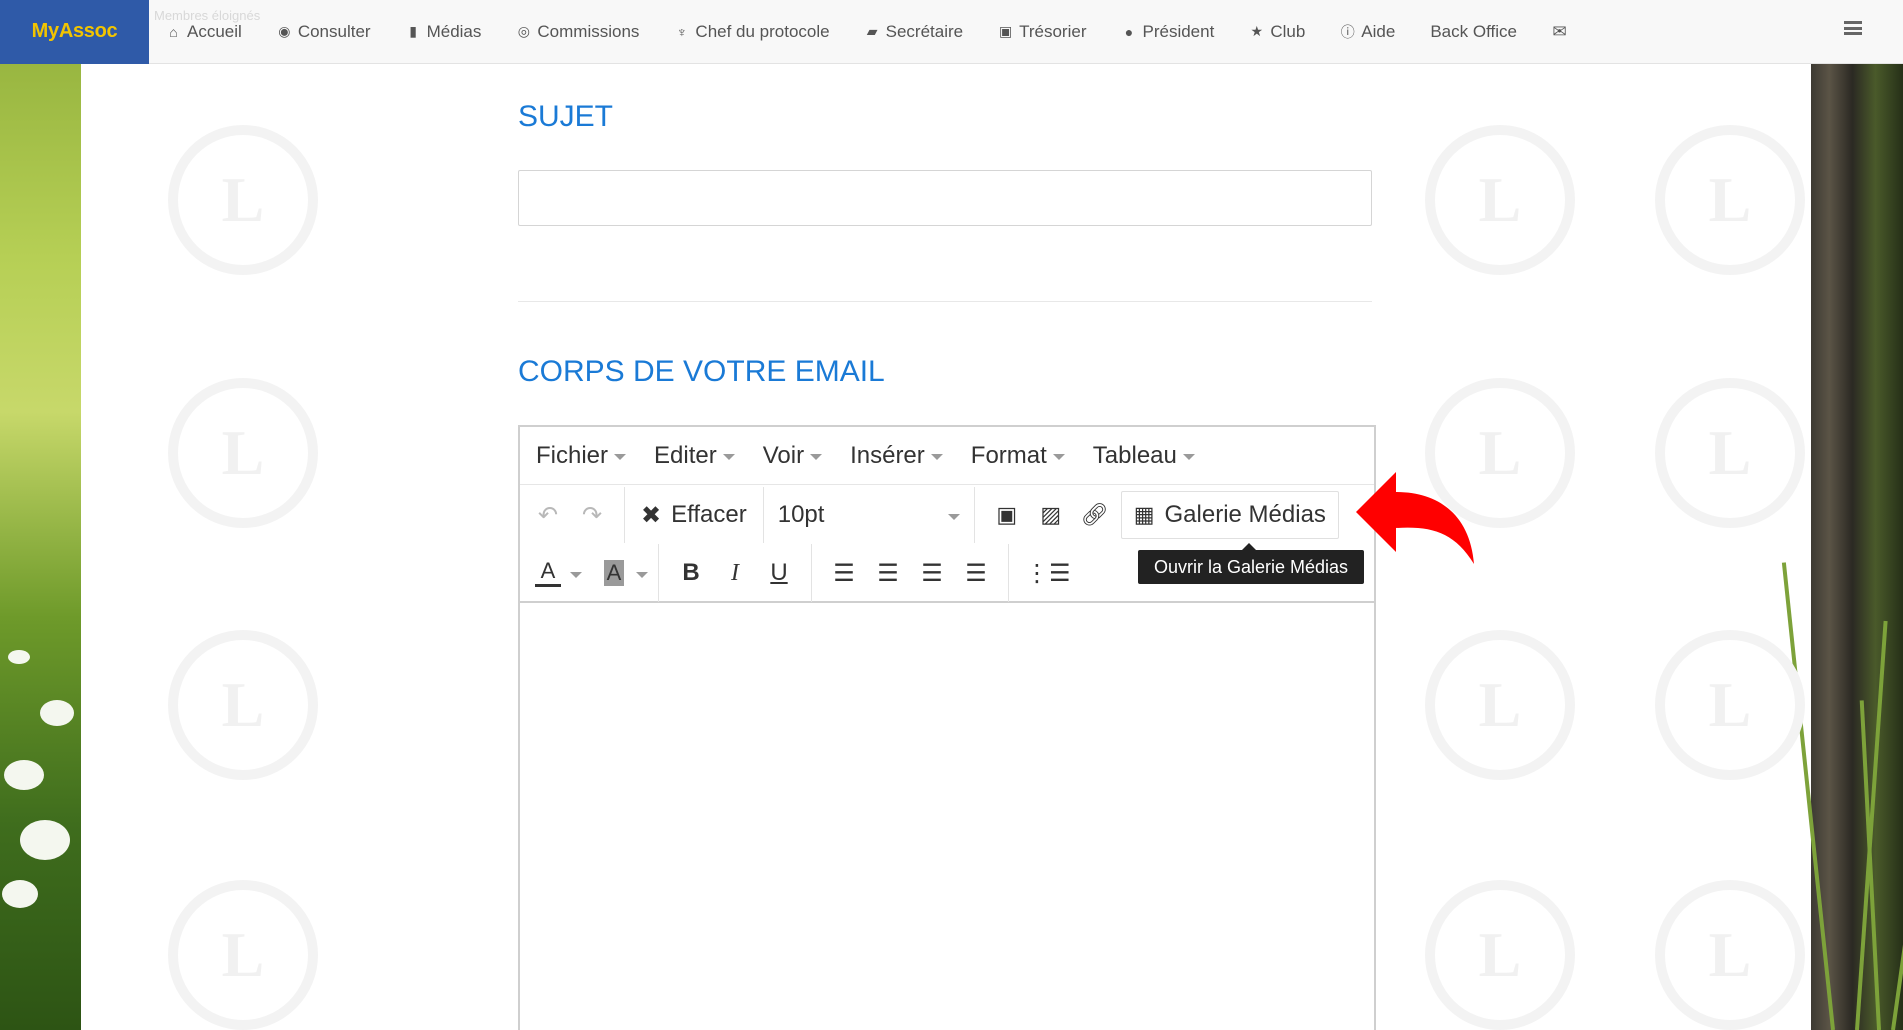 The height and width of the screenshot is (1030, 1903). I want to click on image-icon: ▨, so click(1051, 514).